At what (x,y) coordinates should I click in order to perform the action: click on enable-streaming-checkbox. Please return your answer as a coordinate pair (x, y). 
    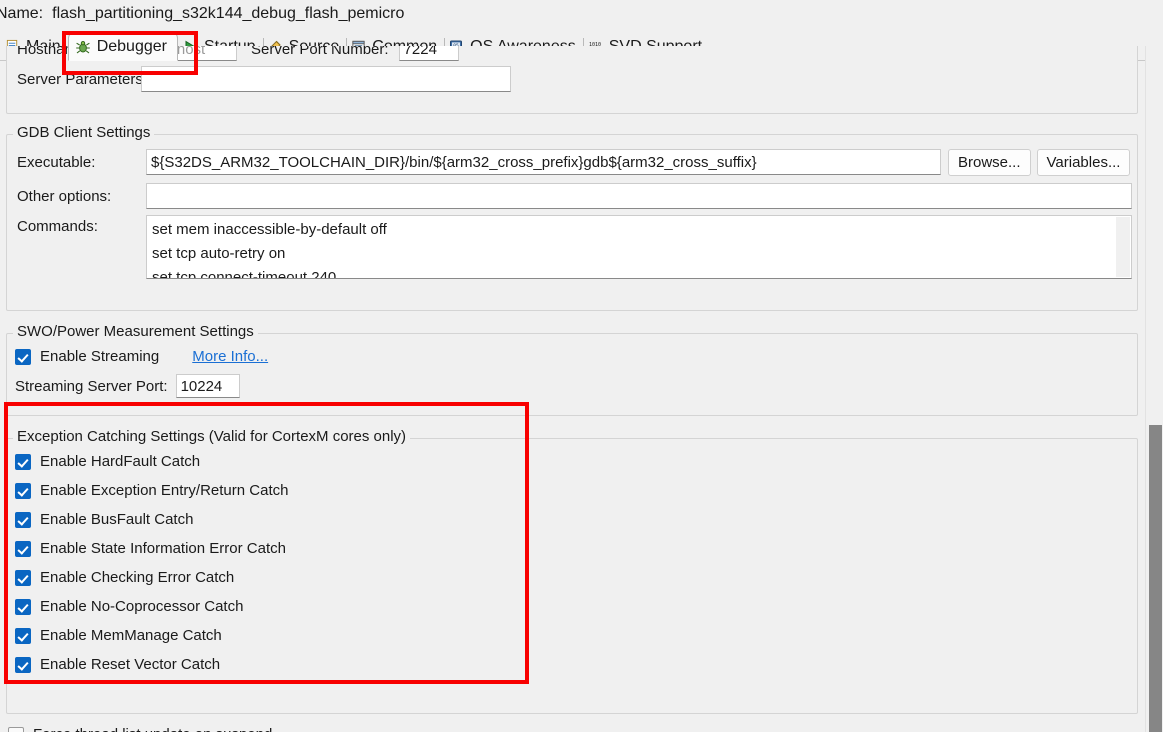
    Looking at the image, I should click on (23, 356).